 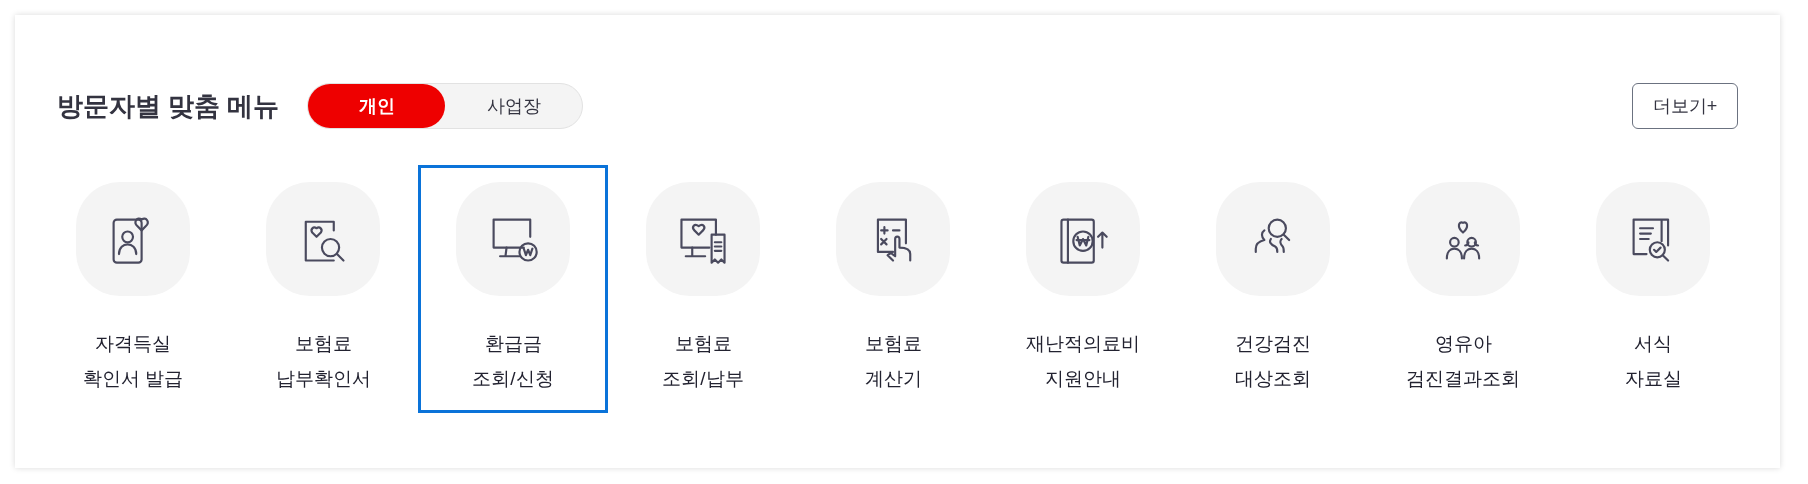 I want to click on menu-item: 서식 자료실, so click(x=1653, y=289).